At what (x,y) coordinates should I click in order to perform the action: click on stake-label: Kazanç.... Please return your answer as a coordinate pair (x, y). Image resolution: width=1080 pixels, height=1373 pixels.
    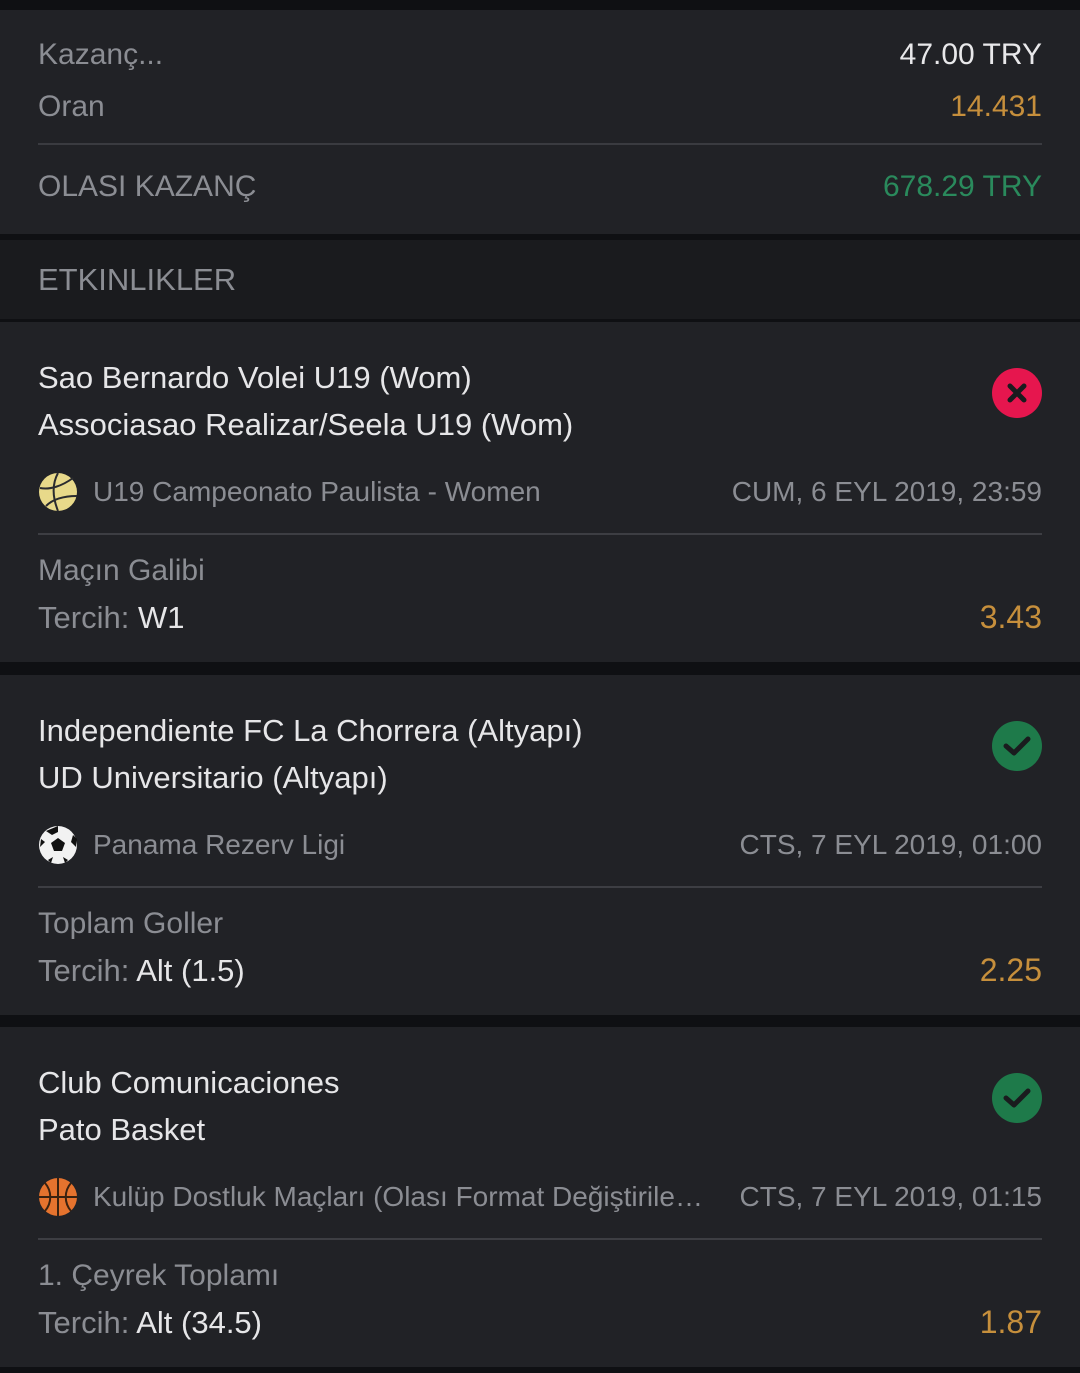
    Looking at the image, I should click on (101, 54).